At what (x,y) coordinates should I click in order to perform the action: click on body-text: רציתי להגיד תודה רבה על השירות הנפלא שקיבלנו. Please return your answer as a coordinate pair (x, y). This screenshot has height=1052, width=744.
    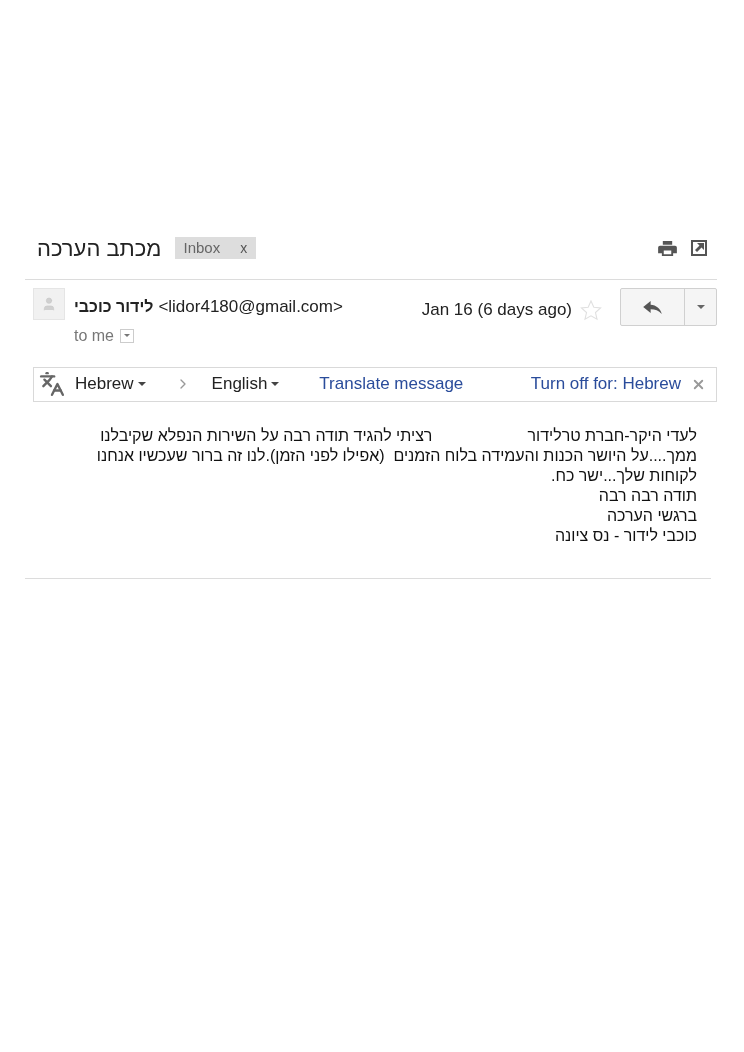
    Looking at the image, I should click on (266, 435).